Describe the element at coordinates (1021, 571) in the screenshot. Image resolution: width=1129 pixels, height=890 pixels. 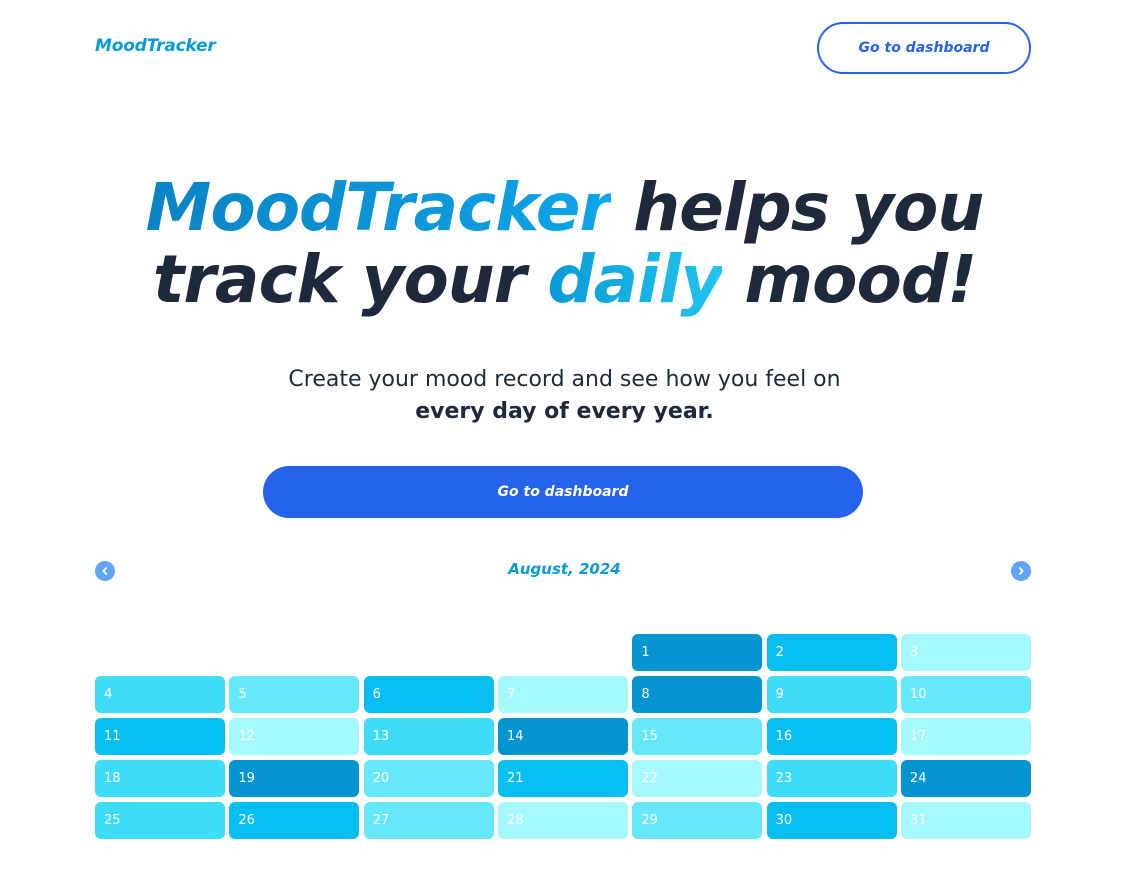
I see `chevron-right-icon` at that location.